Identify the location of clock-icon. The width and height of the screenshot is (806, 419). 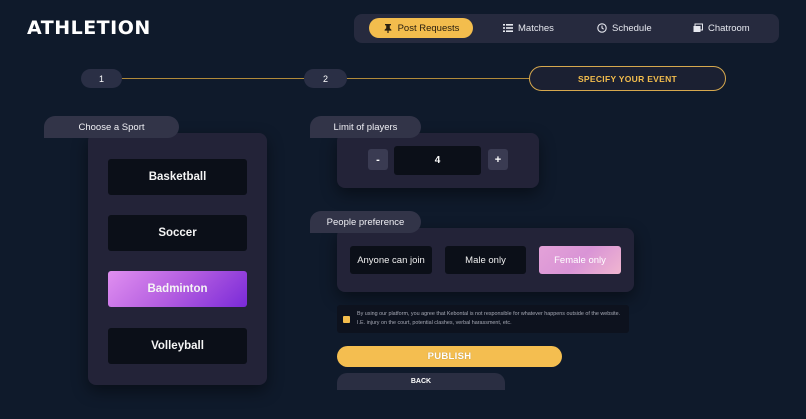
(602, 28).